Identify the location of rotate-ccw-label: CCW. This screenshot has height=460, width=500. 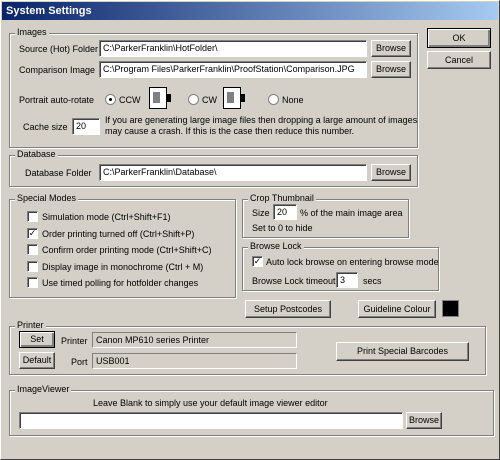
(130, 100).